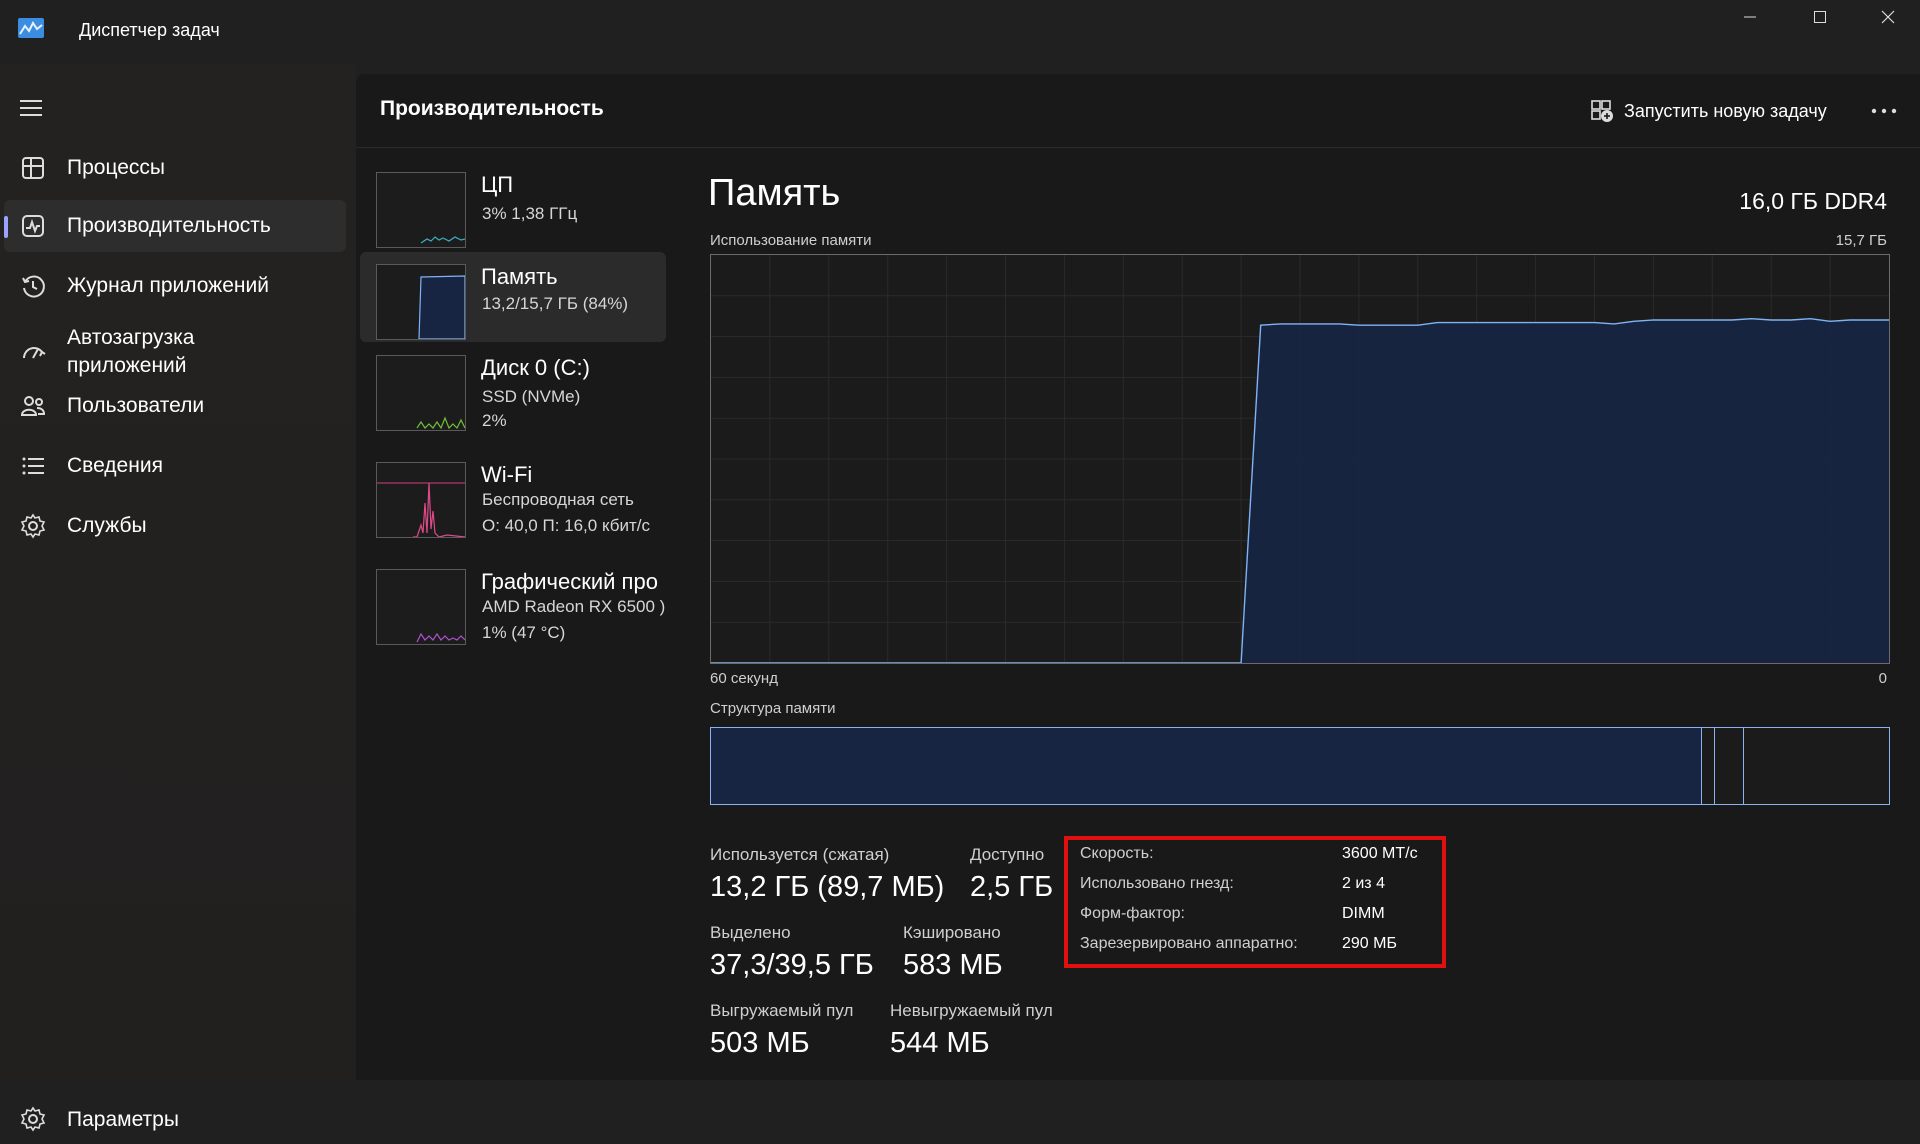 Image resolution: width=1920 pixels, height=1144 pixels. I want to click on sidebar-item-label: Процессы, so click(116, 167).